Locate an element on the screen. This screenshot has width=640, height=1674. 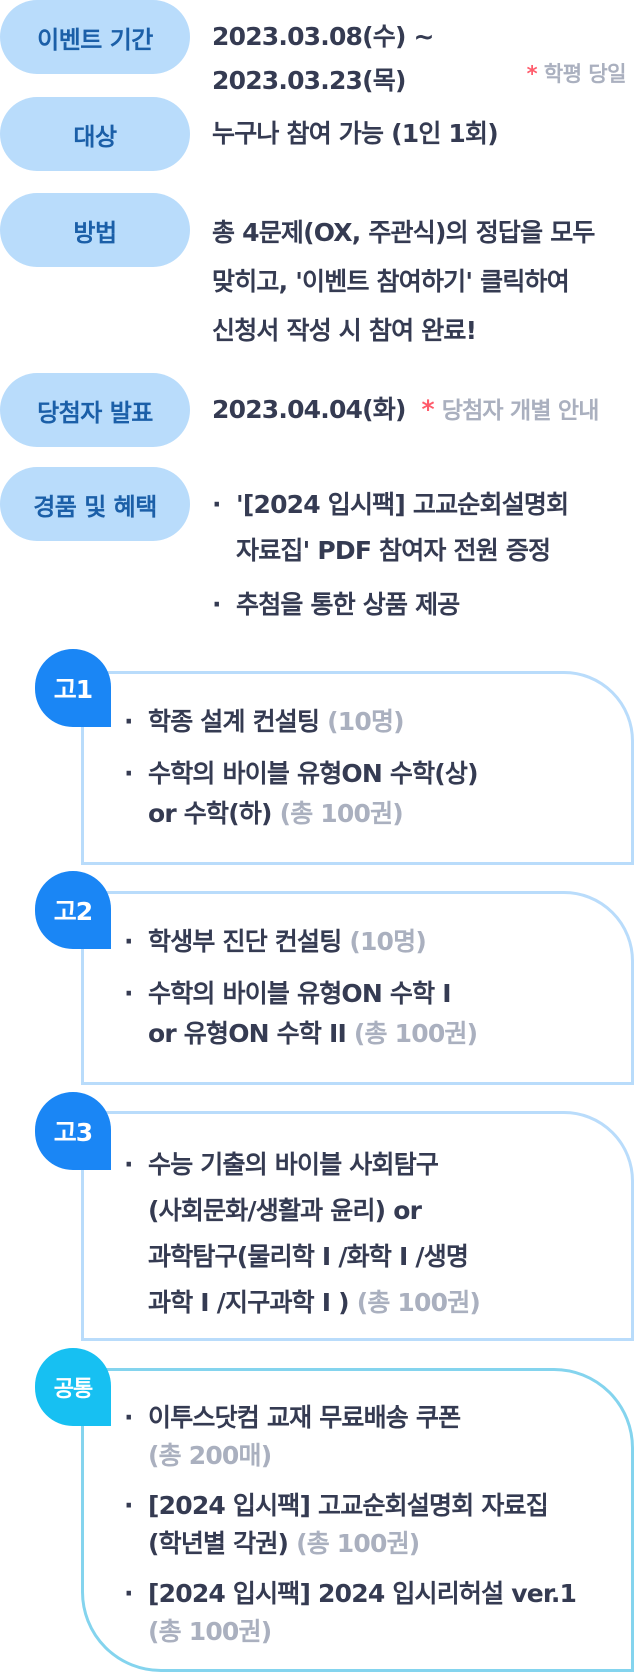
grade2-tag: 고2 is located at coordinates (73, 910).